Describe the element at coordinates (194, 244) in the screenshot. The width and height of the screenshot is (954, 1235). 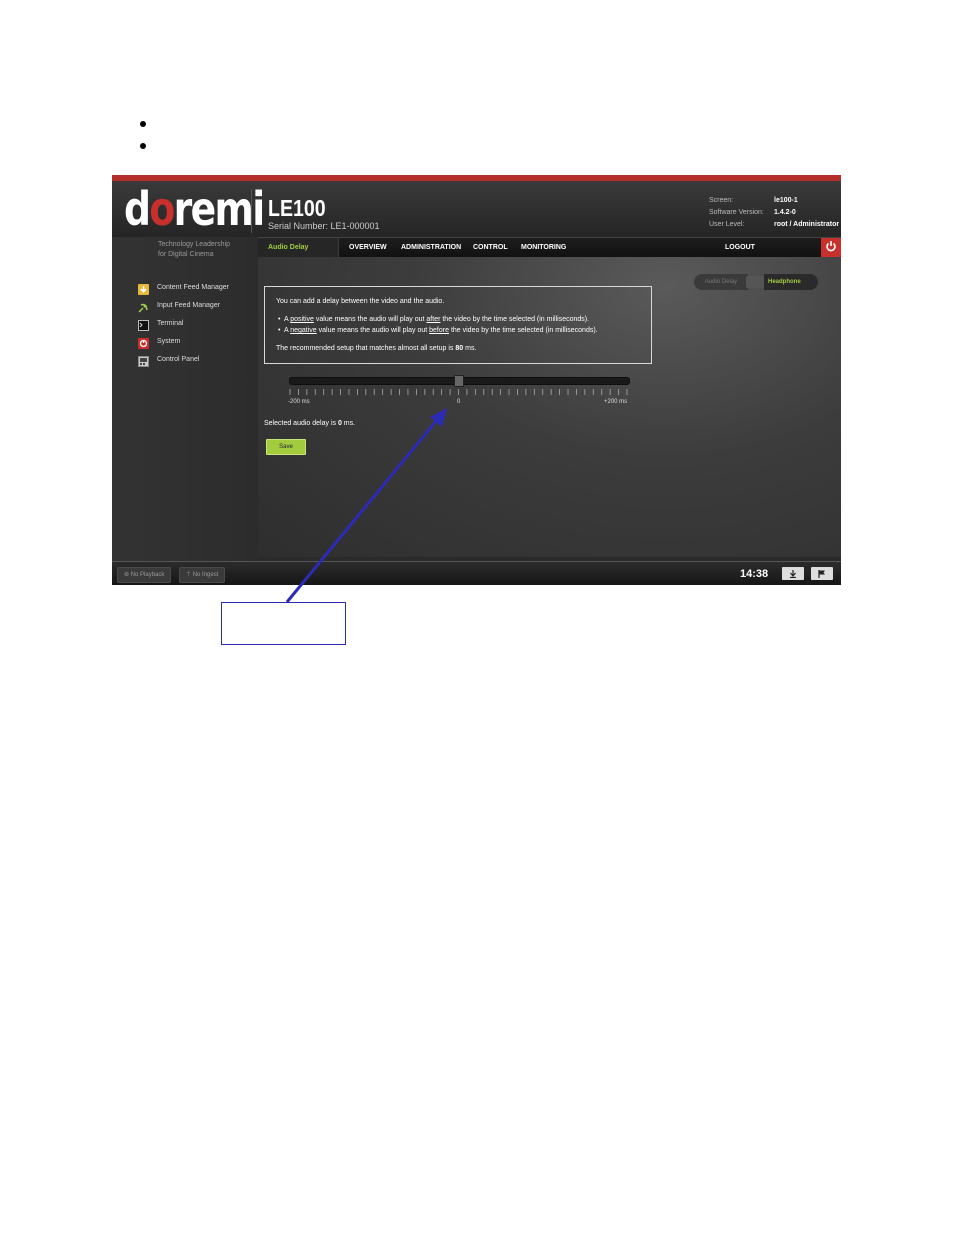
I see `tagline-line-1: Technology Leadership` at that location.